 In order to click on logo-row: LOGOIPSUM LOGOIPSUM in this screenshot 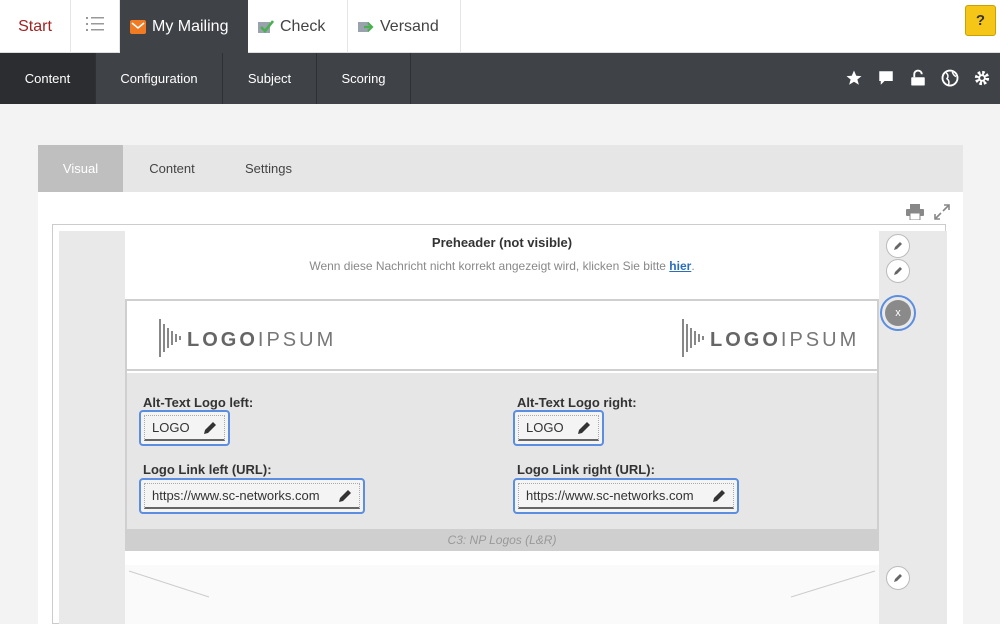, I will do `click(502, 336)`.